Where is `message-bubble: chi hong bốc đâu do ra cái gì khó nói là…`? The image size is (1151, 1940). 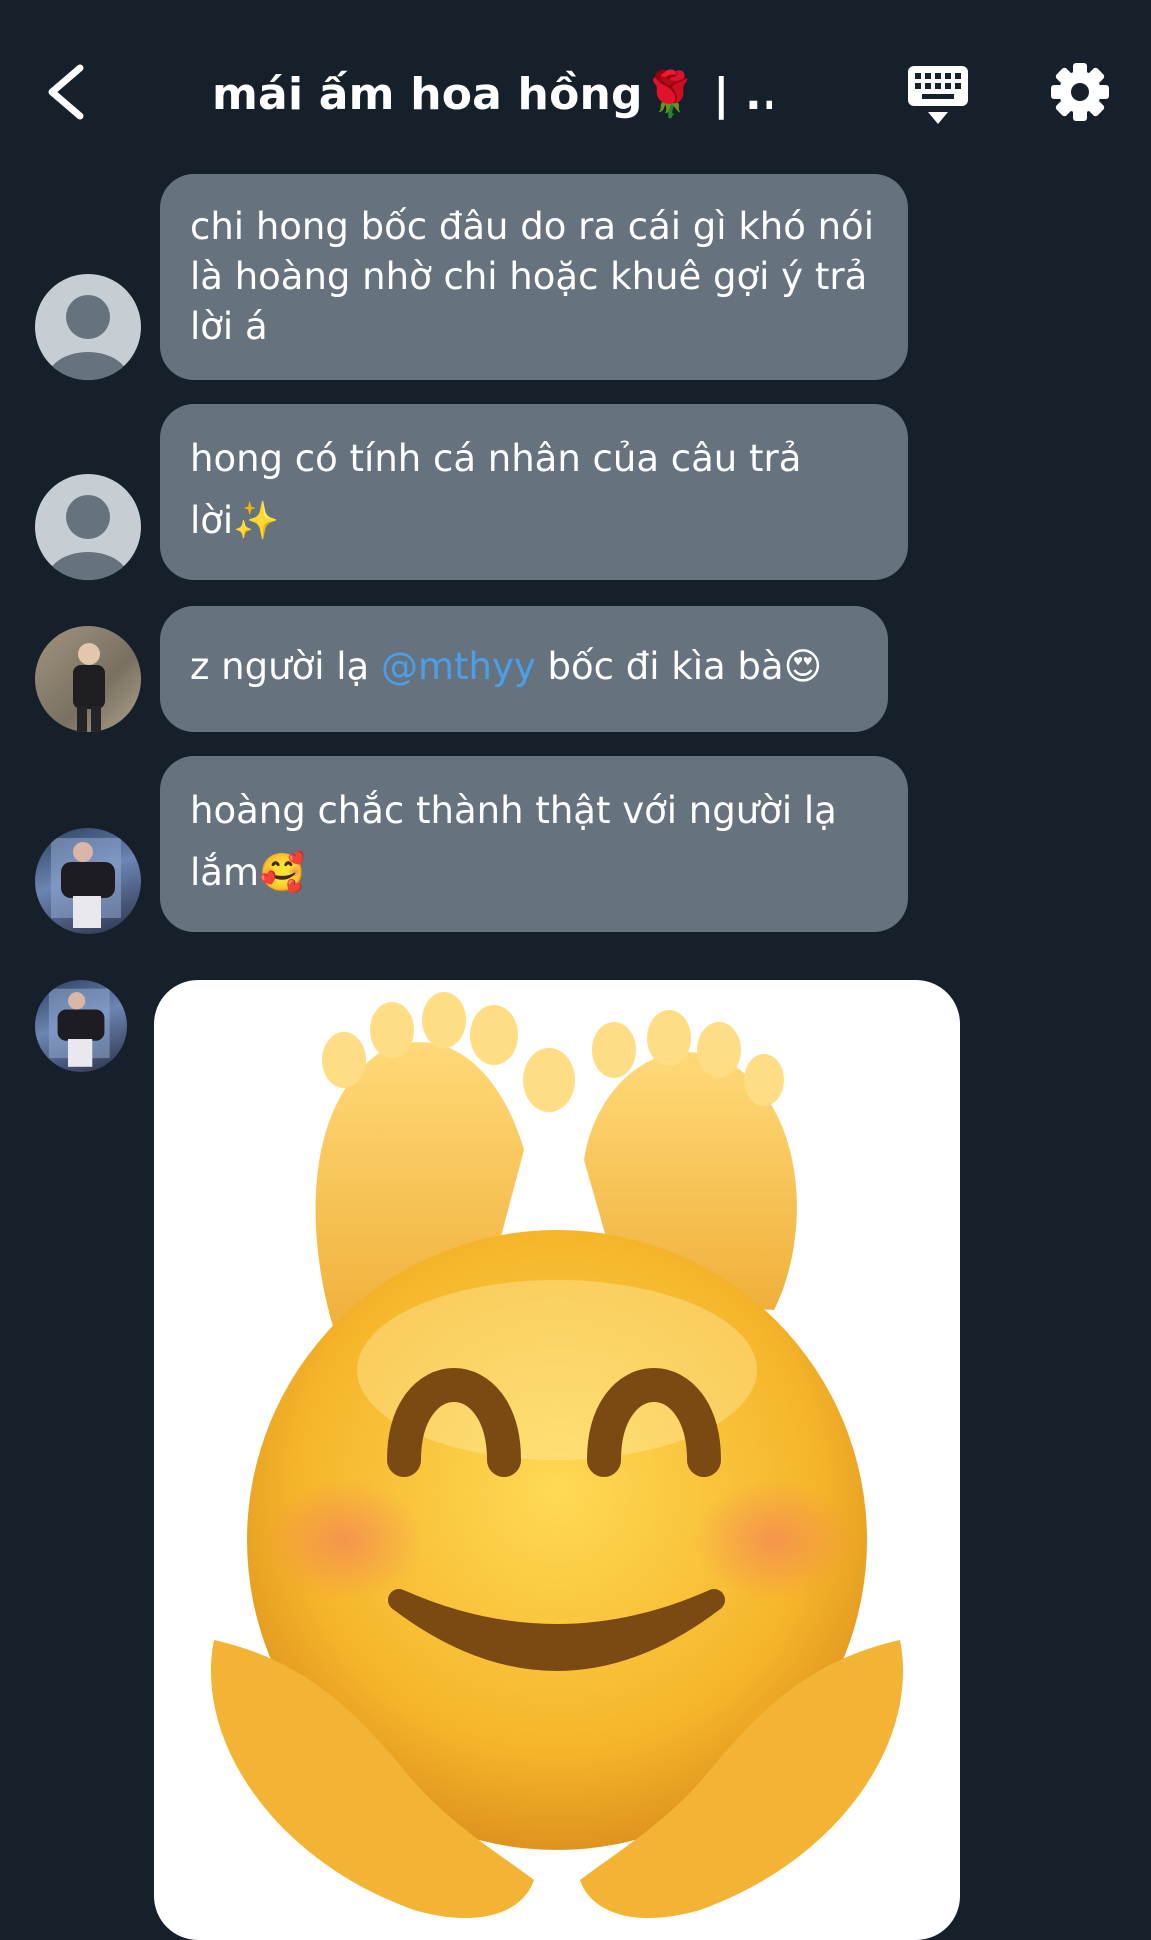
message-bubble: chi hong bốc đâu do ra cái gì khó nói là… is located at coordinates (534, 277).